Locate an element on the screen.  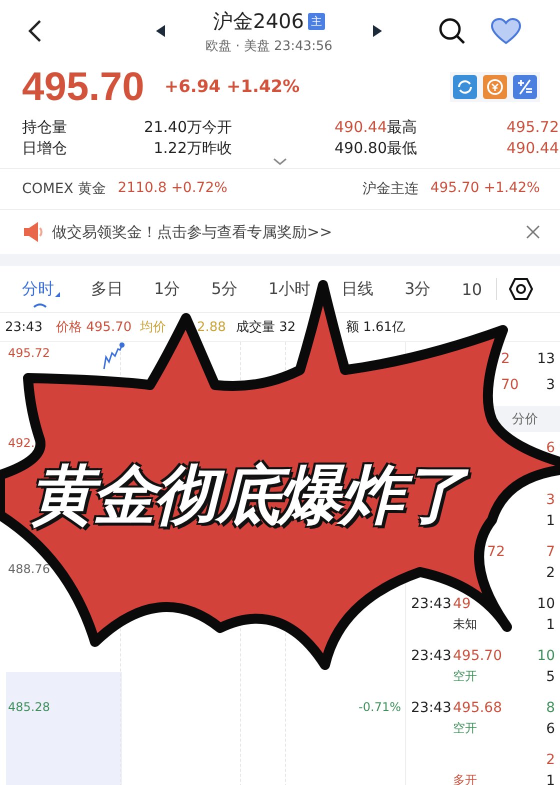
stat-label: 今开 is located at coordinates (217, 127).